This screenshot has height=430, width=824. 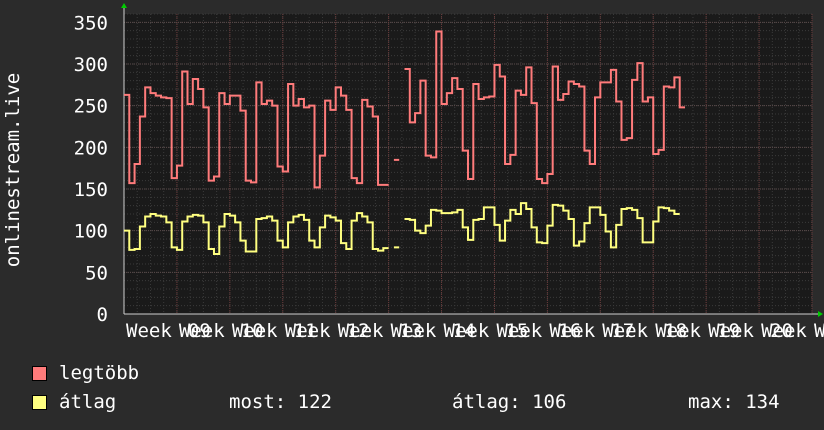 I want to click on y-tick-label: 300, so click(x=91, y=65).